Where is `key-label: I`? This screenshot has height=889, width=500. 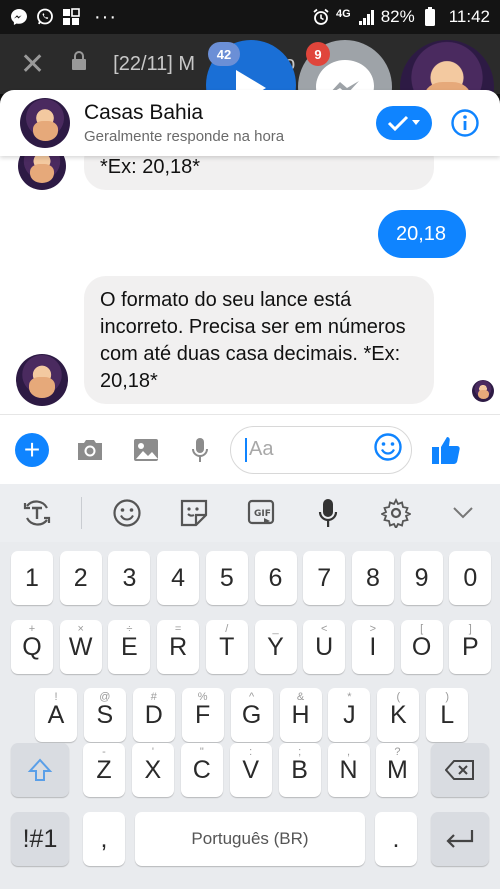
key-label: I is located at coordinates (373, 646).